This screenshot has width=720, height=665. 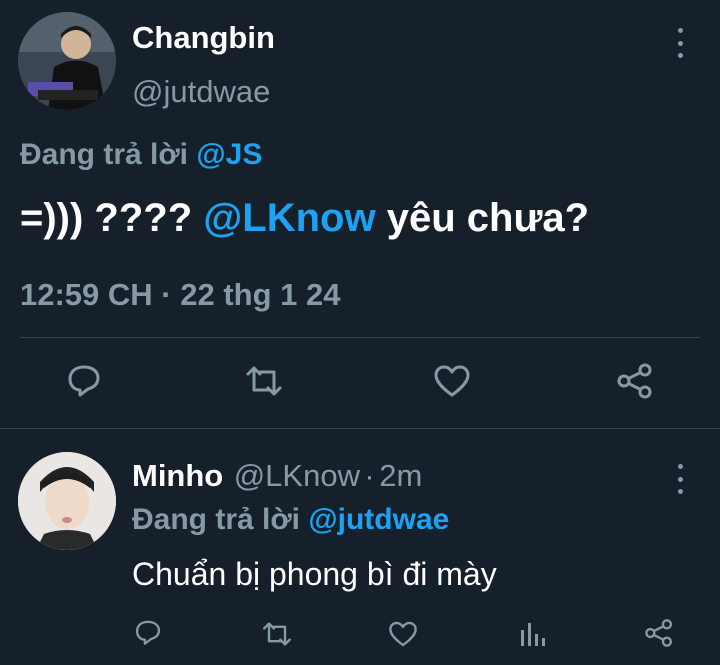 I want to click on avatar-photo, so click(x=67, y=61).